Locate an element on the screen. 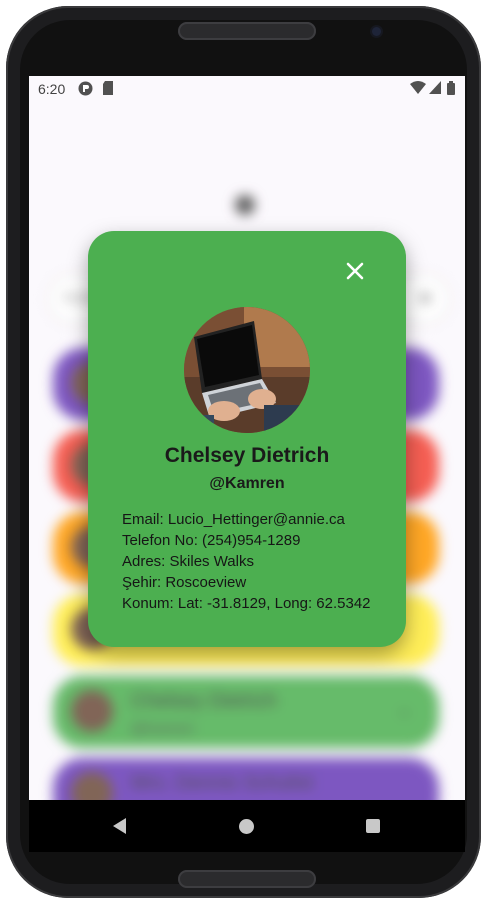 This screenshot has height=902, width=487. navigation-bar is located at coordinates (247, 826).